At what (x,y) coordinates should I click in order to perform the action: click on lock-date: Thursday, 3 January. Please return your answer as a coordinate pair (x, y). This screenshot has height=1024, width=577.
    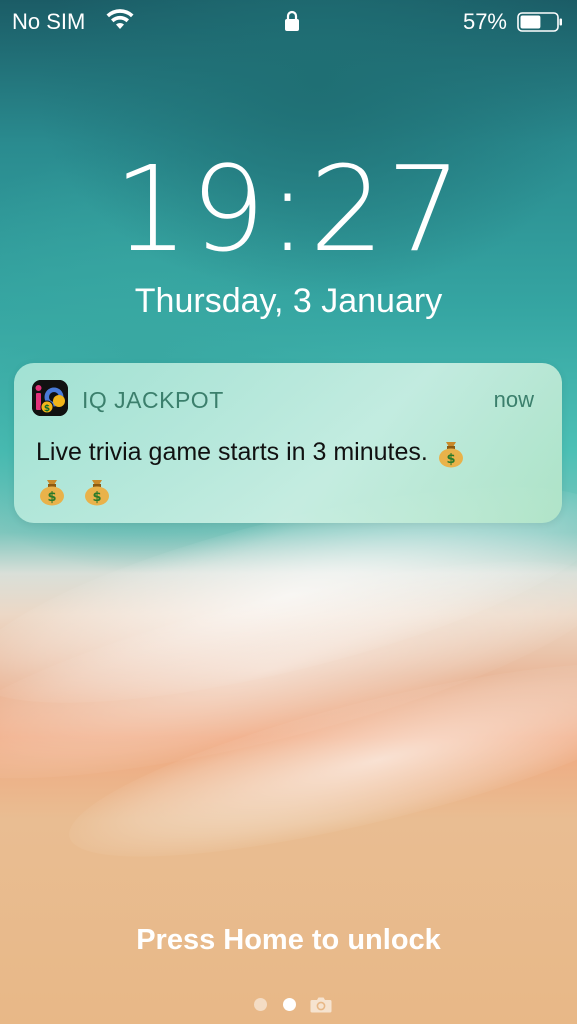
    Looking at the image, I should click on (288, 301).